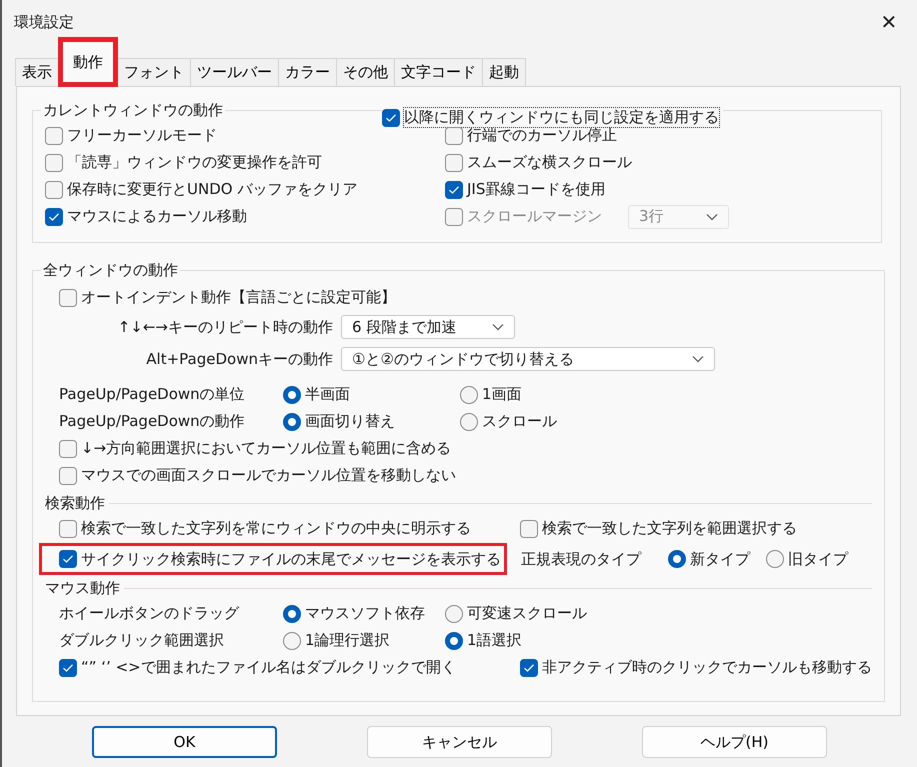 The width and height of the screenshot is (917, 767). I want to click on radio-label: マウスソフト依存, so click(365, 613).